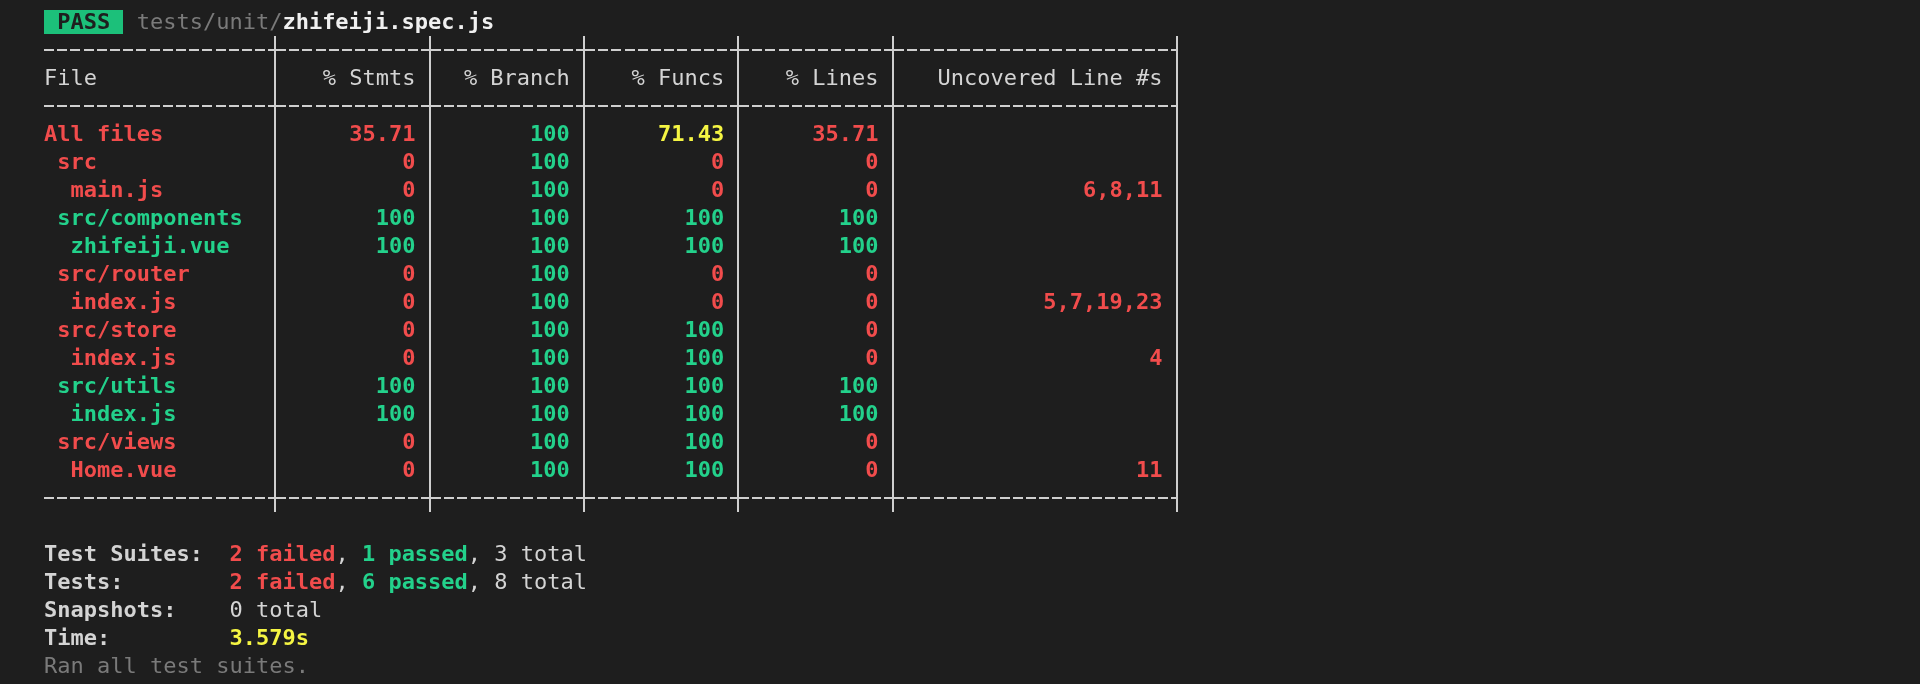  Describe the element at coordinates (408, 554) in the screenshot. I see `summary-value: 2 failed, 1 passed, 3 total` at that location.